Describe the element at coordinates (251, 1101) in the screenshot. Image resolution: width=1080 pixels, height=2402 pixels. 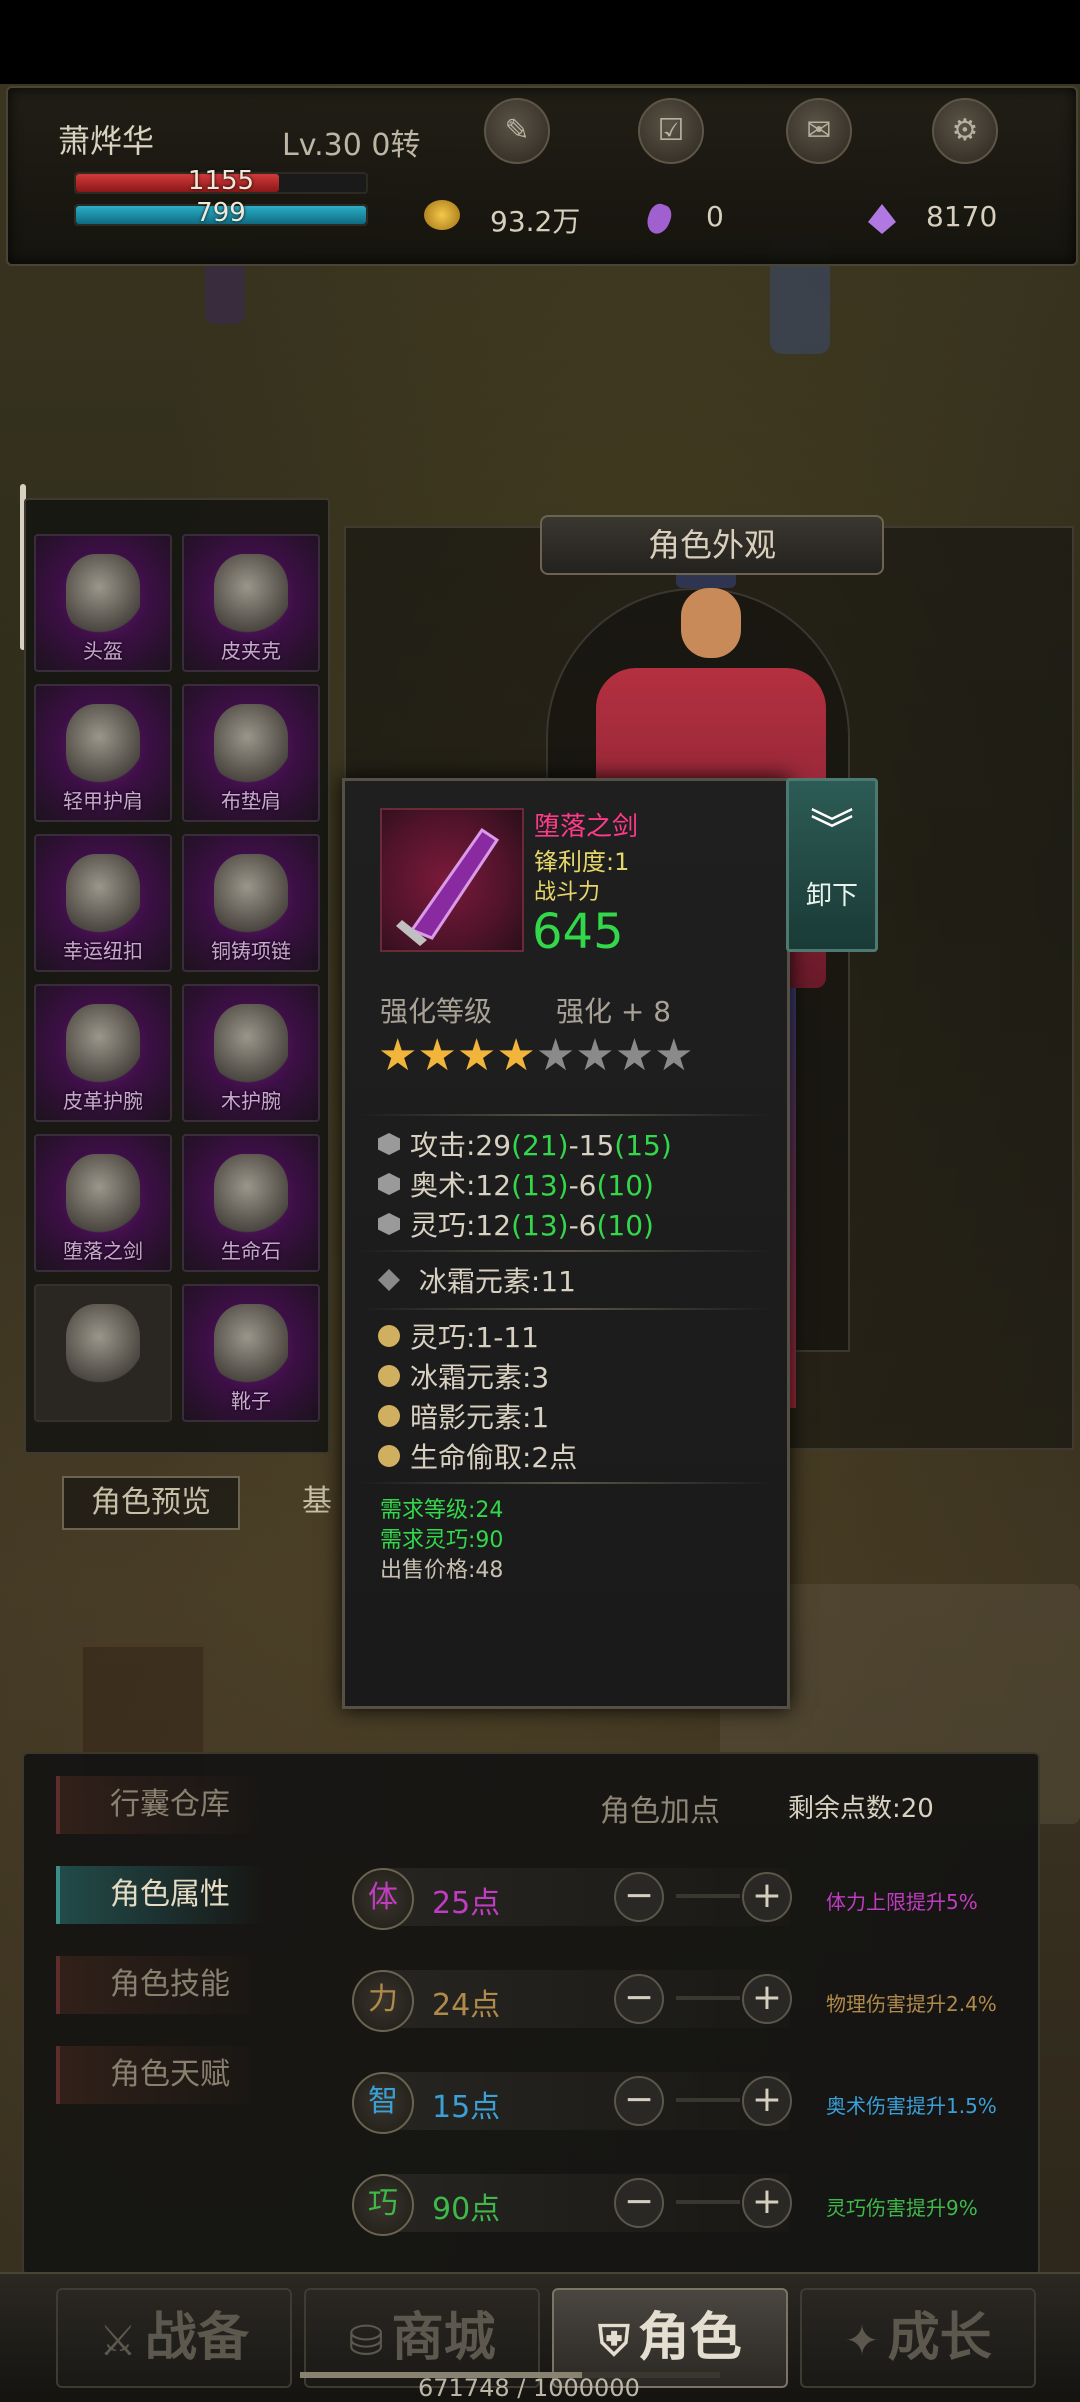
I see `equipment-slot-label: 木护腕` at that location.